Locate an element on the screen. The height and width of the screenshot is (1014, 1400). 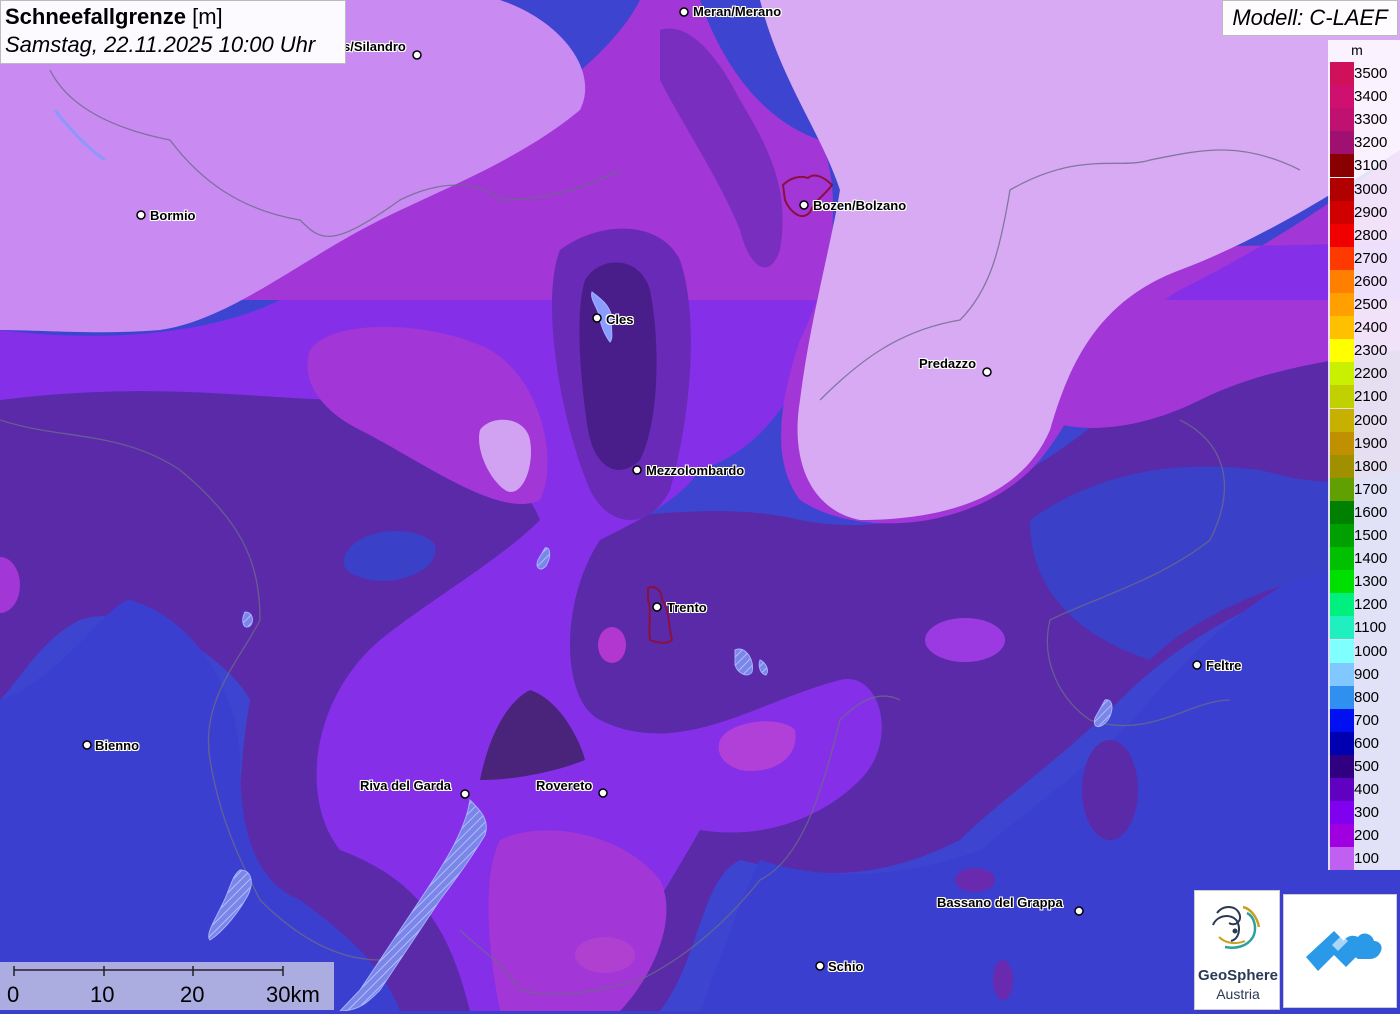
legend-label: 600 is located at coordinates (1366, 744).